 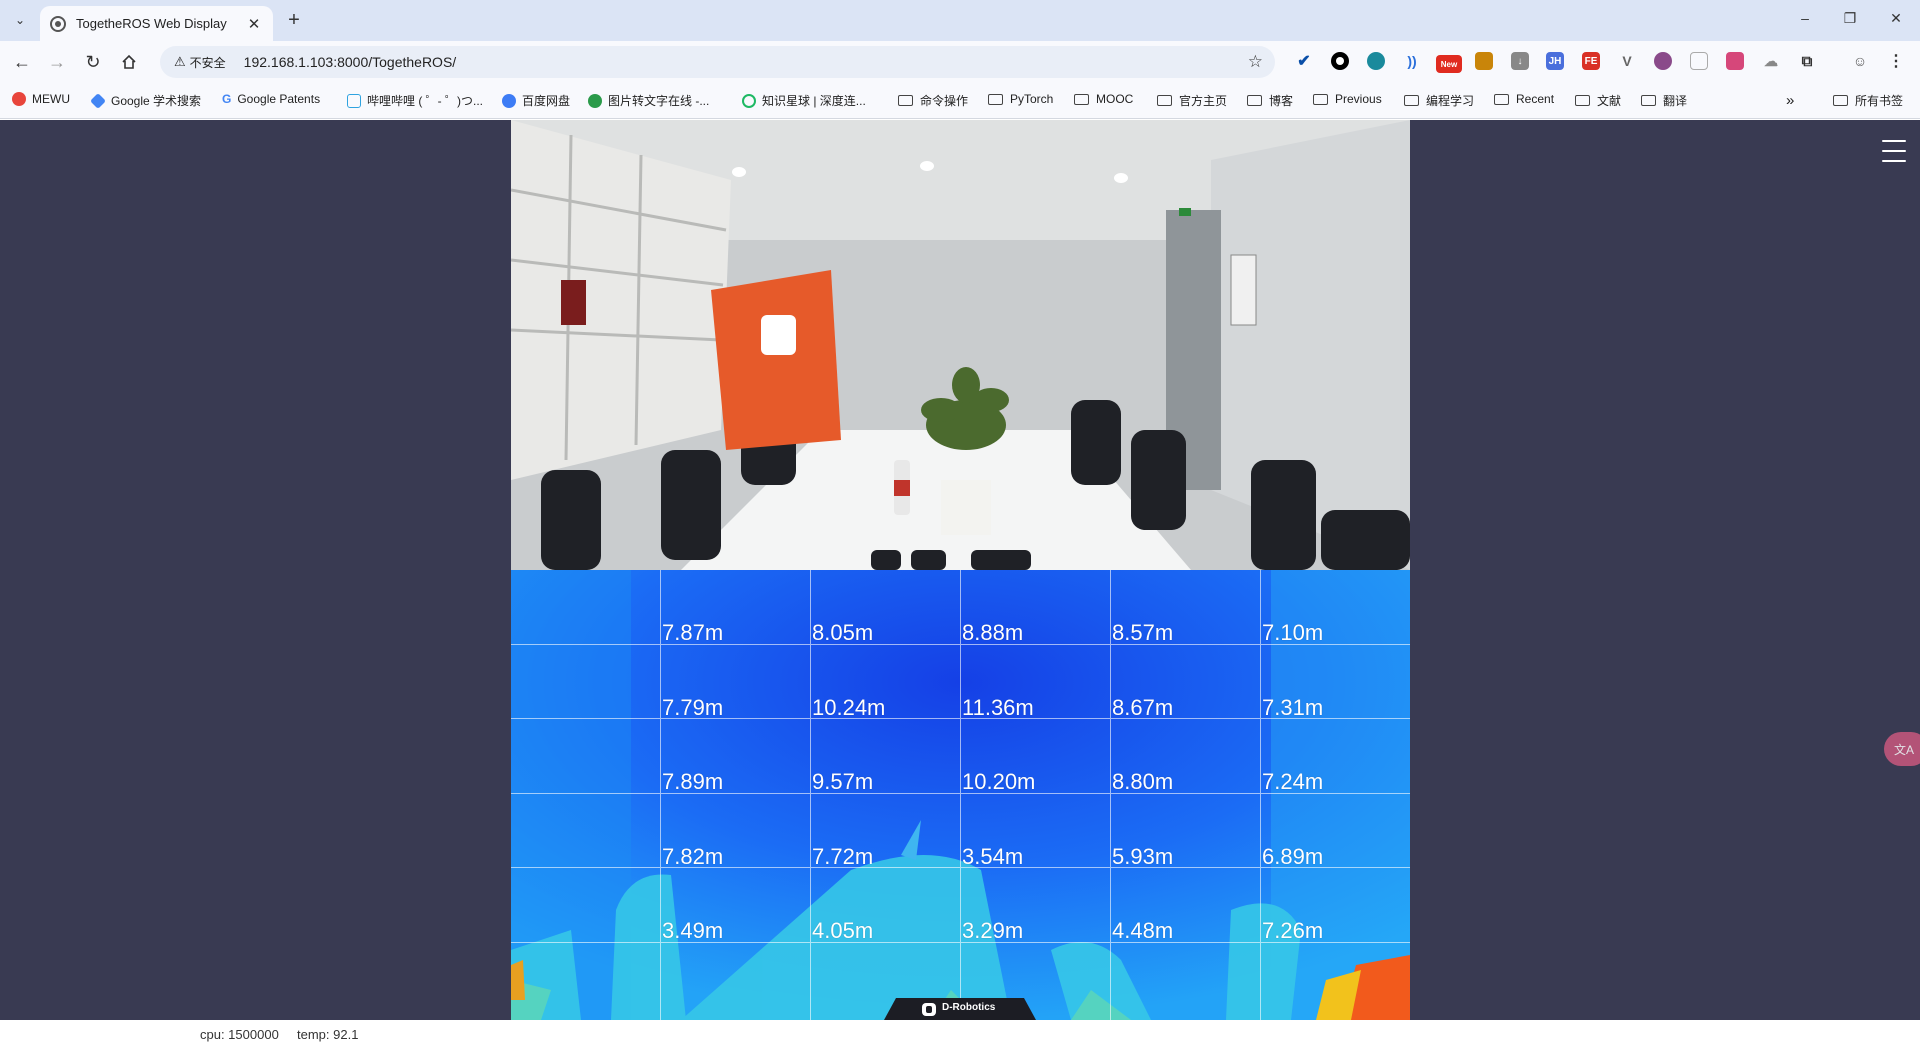 I want to click on security-chip: ⚠ 不安全, so click(x=200, y=62).